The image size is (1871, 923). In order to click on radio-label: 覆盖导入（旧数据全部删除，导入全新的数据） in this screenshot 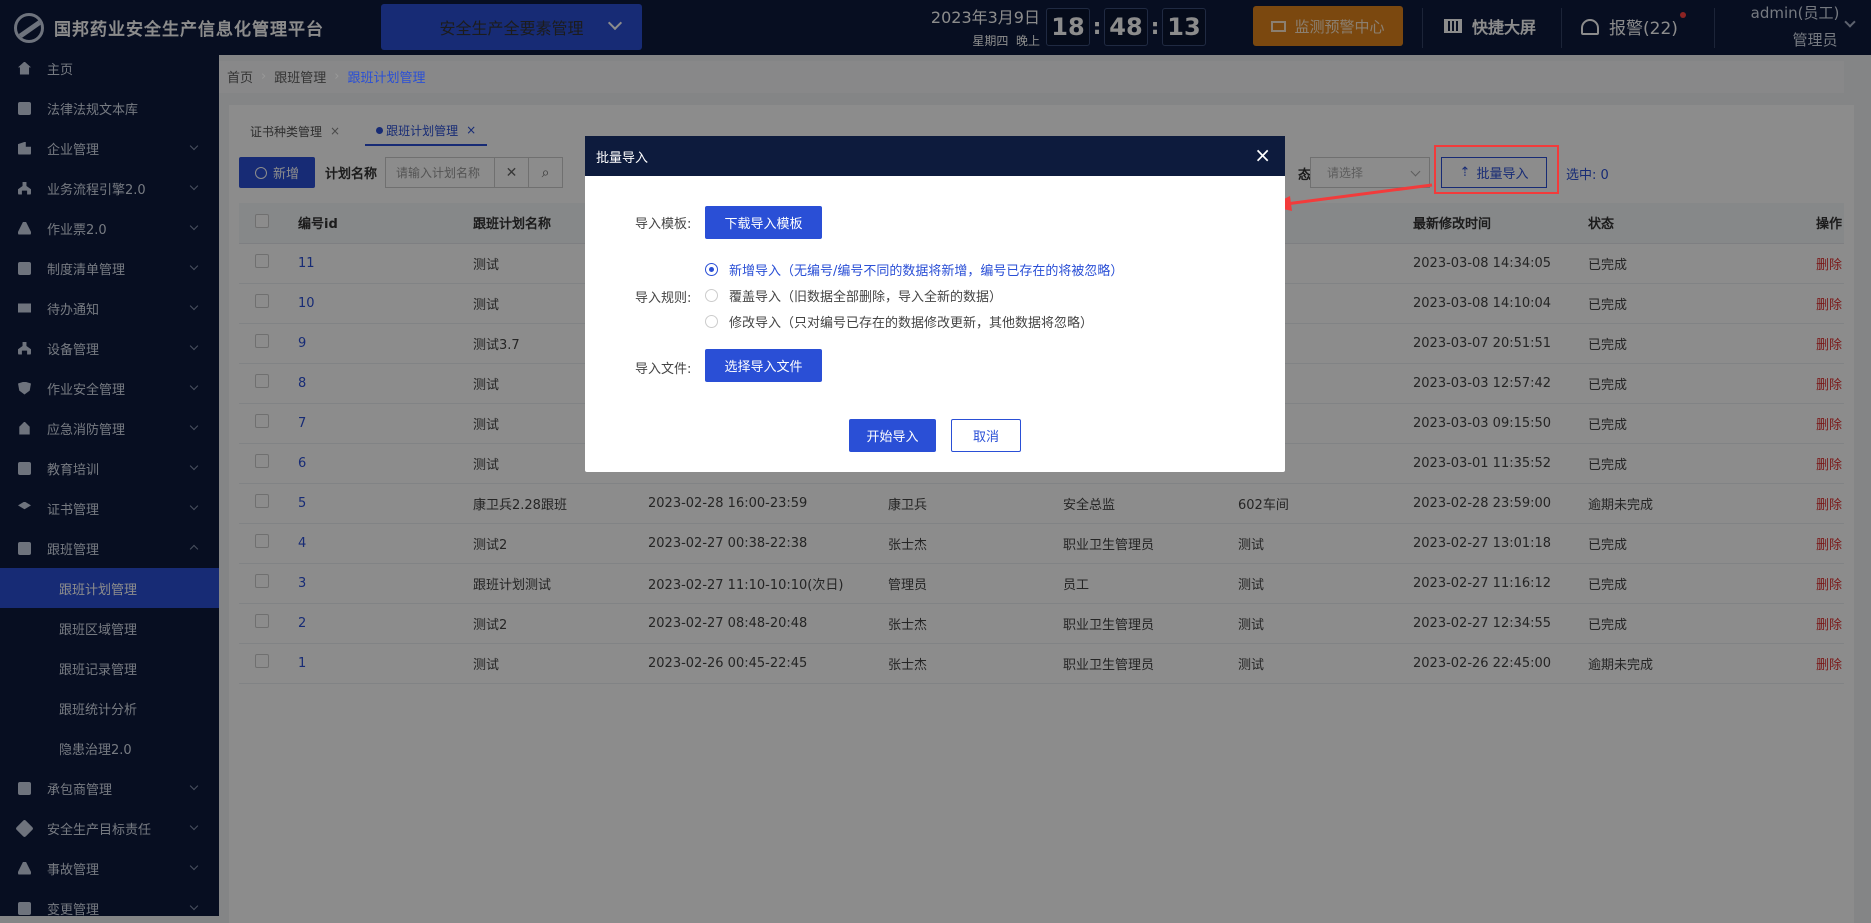, I will do `click(866, 297)`.